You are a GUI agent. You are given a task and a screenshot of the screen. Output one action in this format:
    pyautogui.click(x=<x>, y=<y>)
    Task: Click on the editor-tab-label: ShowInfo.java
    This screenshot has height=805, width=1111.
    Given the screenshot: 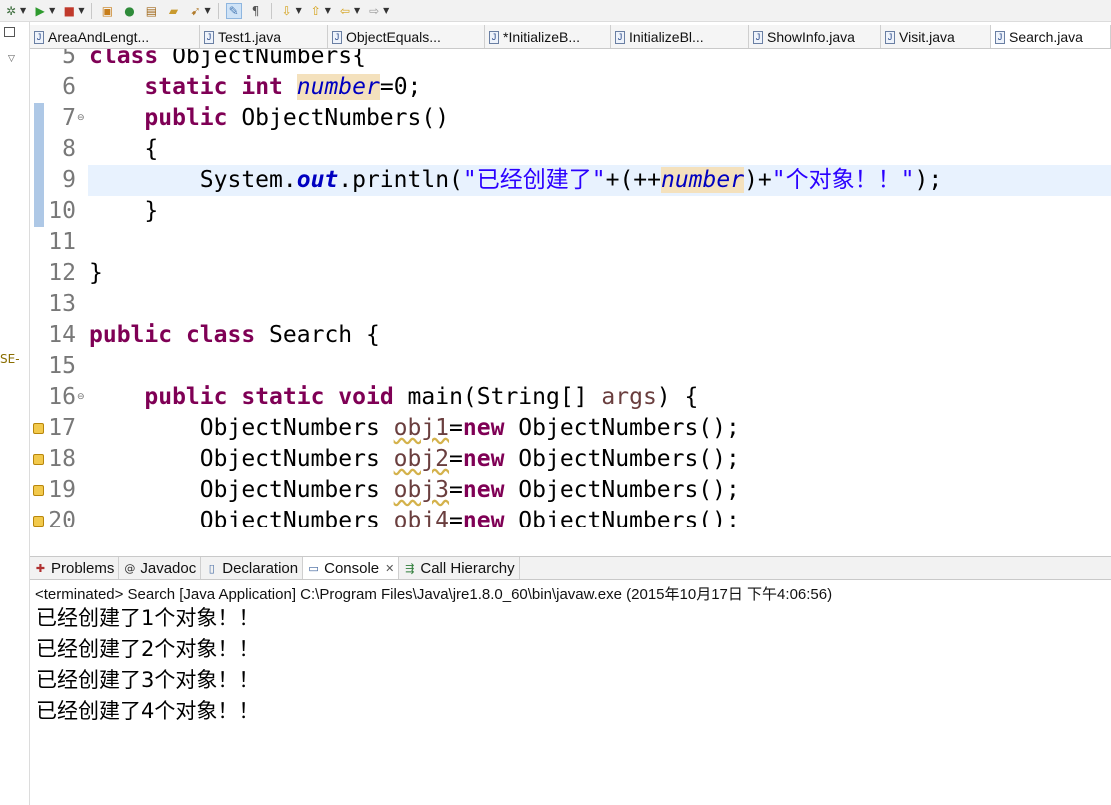 What is the action you would take?
    pyautogui.click(x=811, y=37)
    